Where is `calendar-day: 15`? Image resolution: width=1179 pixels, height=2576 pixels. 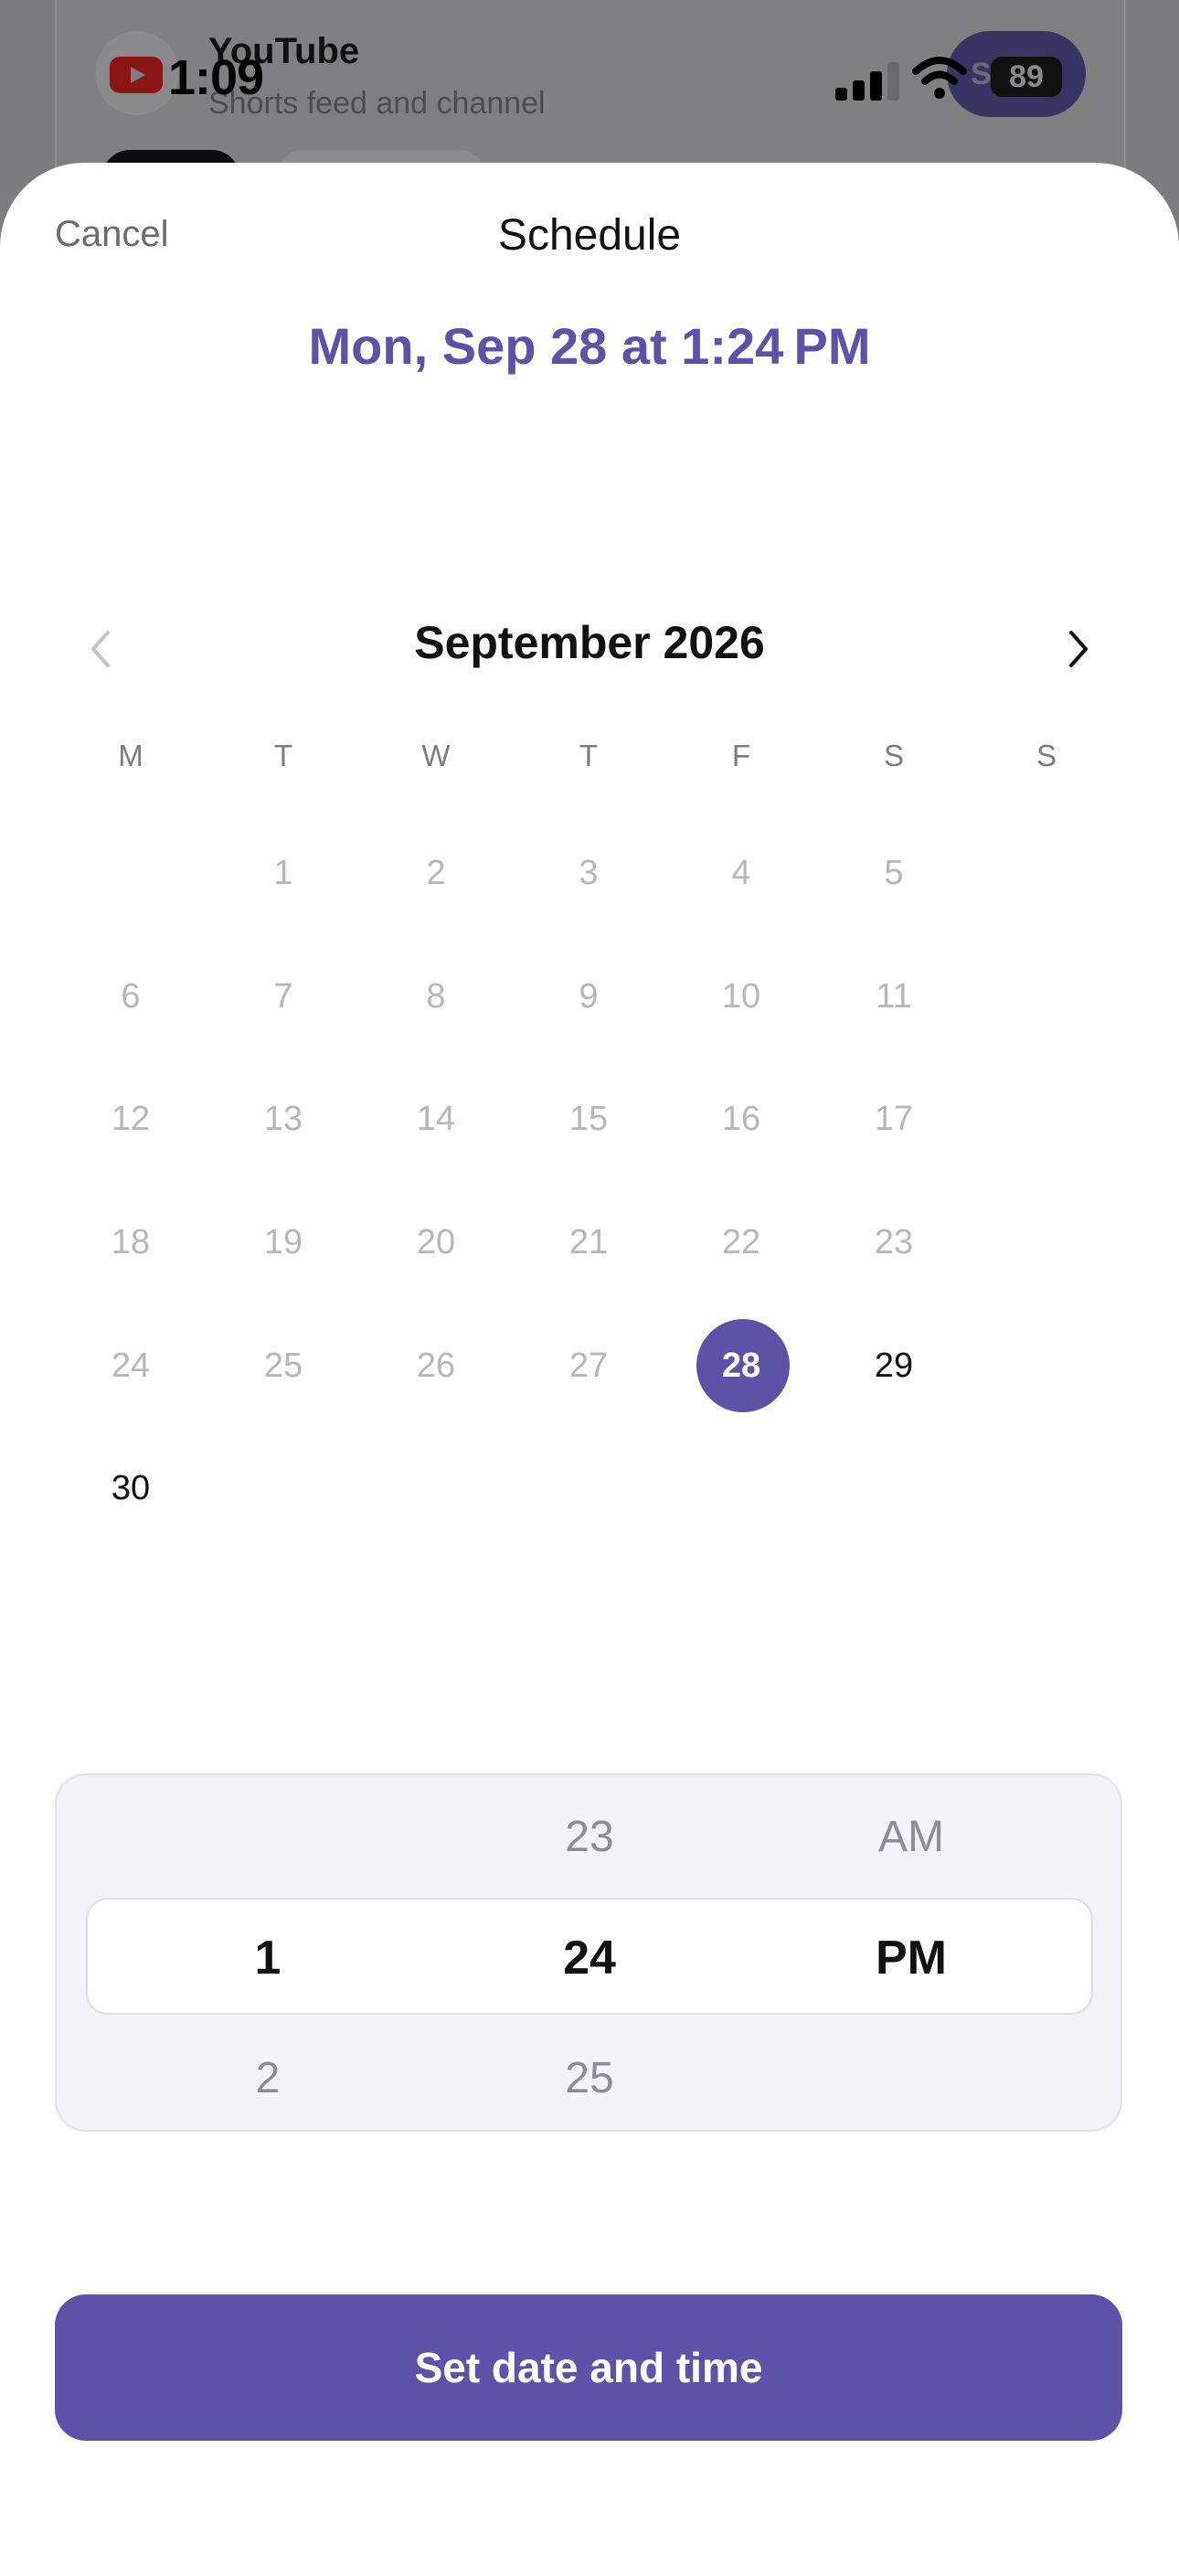
calendar-day: 15 is located at coordinates (588, 1119).